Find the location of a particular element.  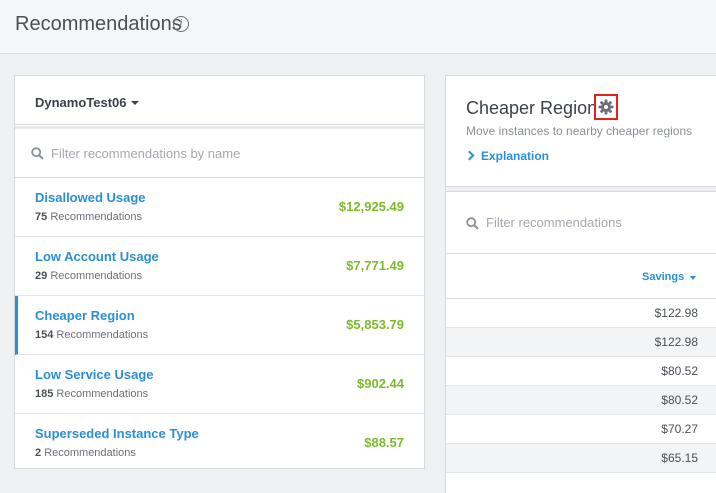

table-row: $70.27 is located at coordinates (581, 429).